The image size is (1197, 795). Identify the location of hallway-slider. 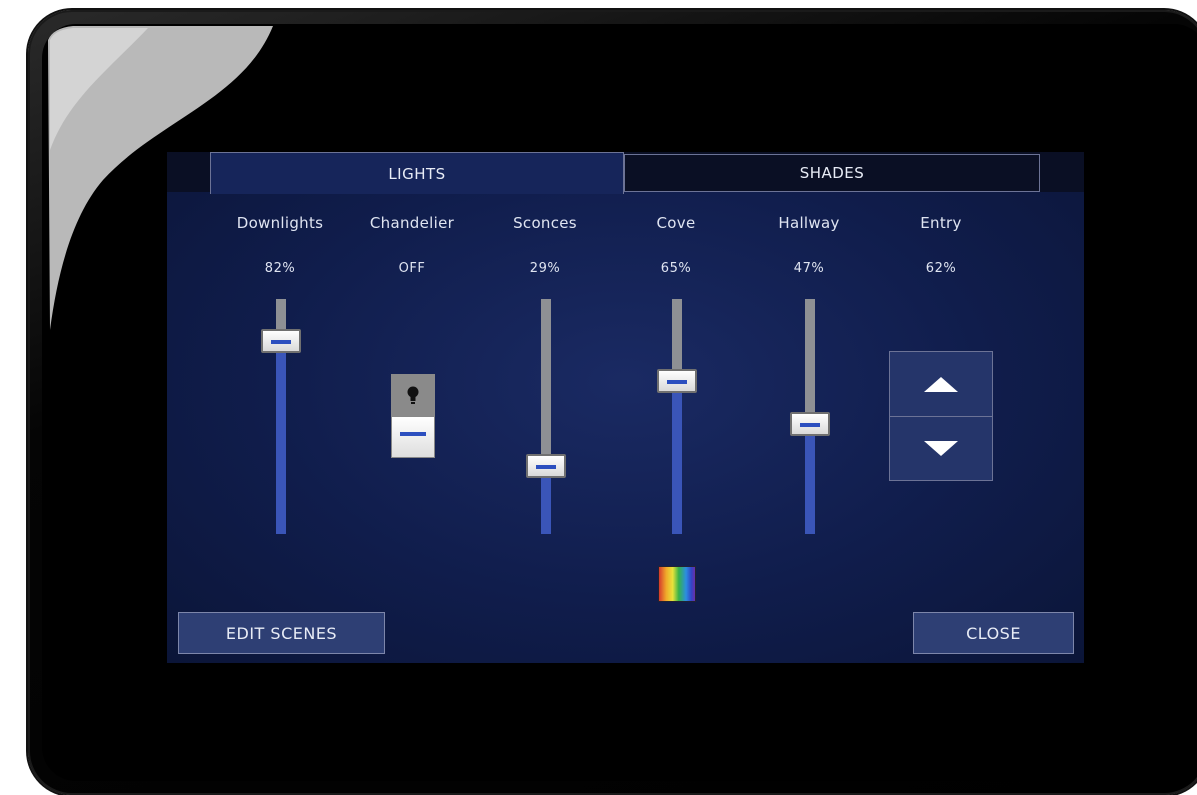
(810, 416).